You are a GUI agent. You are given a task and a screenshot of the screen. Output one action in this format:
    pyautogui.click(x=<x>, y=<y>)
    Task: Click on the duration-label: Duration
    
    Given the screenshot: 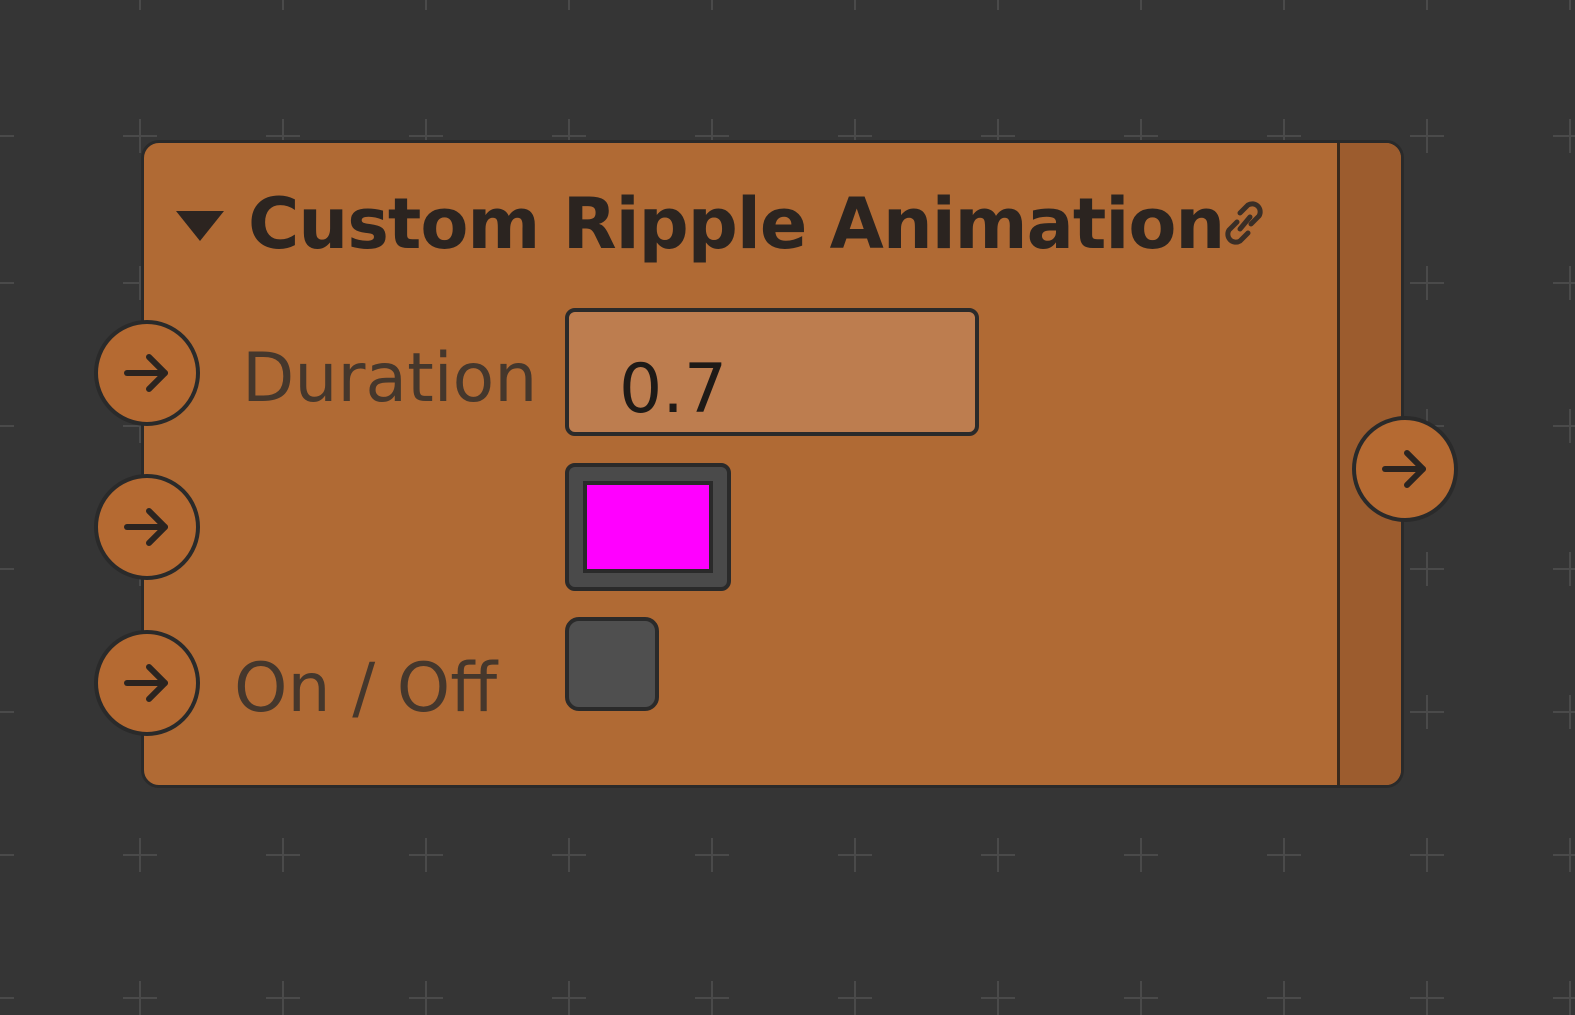 What is the action you would take?
    pyautogui.click(x=390, y=378)
    